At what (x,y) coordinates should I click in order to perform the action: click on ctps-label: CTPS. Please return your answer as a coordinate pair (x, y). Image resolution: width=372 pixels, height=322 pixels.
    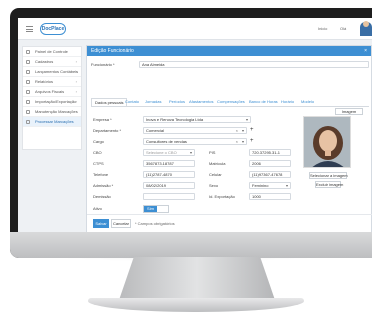
    Looking at the image, I should click on (98, 163).